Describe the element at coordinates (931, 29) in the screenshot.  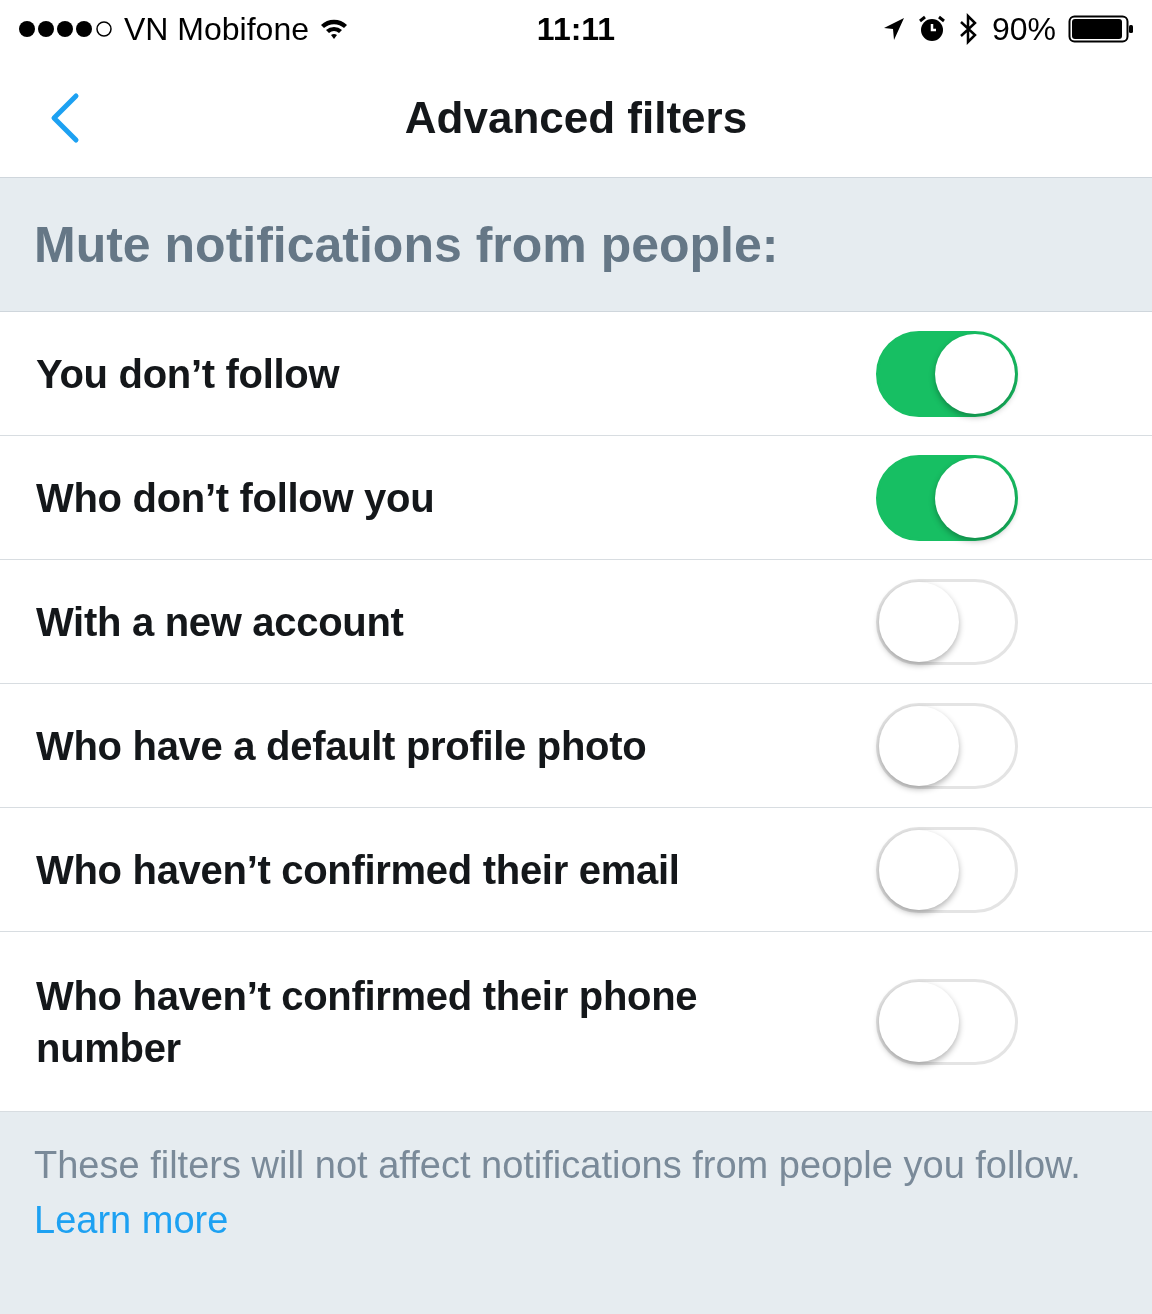
I see `alarm-clock-icon` at that location.